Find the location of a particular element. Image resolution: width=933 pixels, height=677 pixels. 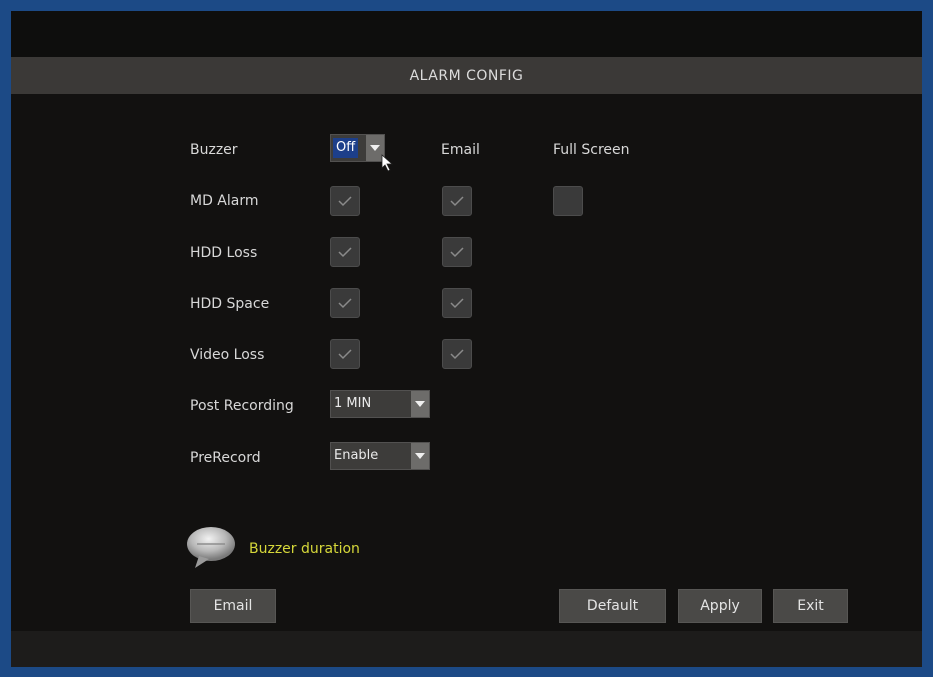

row-label-hdd-space: HDD Space is located at coordinates (230, 304).